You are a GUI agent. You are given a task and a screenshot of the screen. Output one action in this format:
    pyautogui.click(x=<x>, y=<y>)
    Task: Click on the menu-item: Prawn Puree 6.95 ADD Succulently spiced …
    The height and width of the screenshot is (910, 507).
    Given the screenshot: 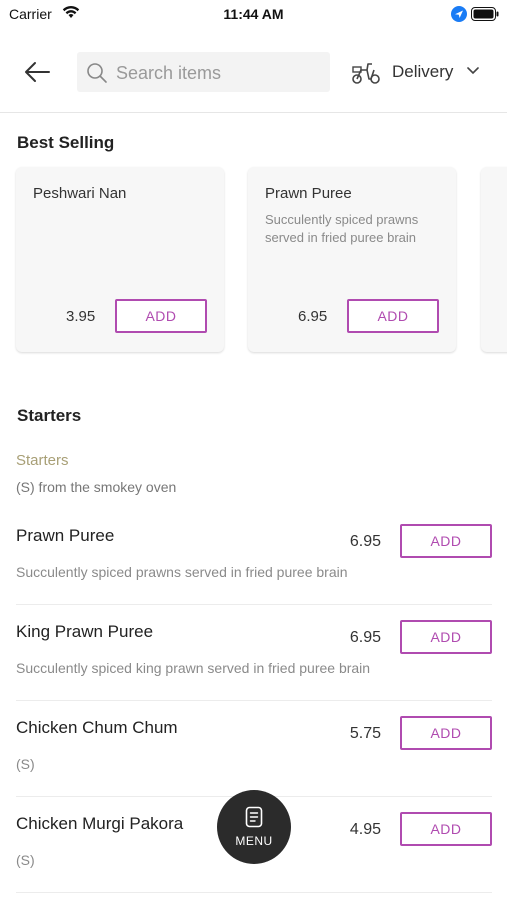 What is the action you would take?
    pyautogui.click(x=254, y=573)
    